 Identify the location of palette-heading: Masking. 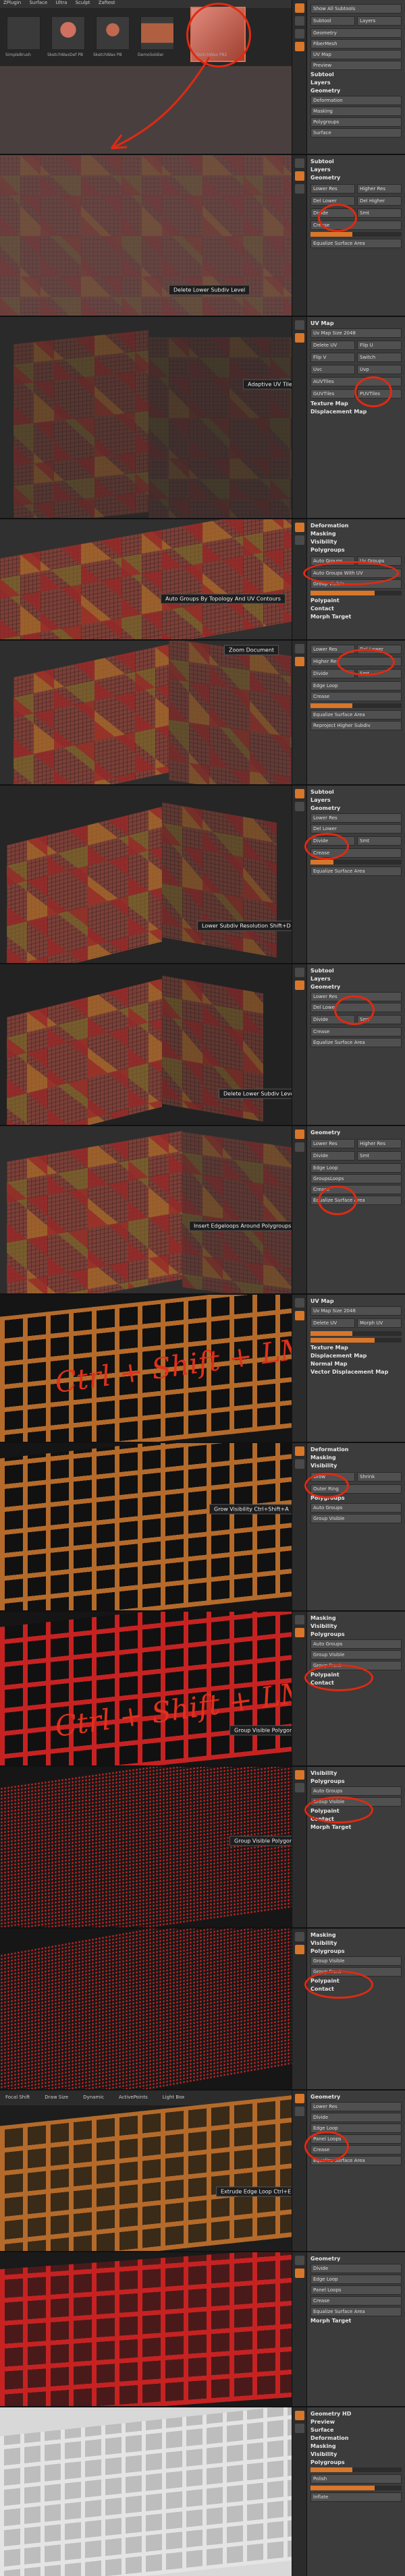
(356, 1458).